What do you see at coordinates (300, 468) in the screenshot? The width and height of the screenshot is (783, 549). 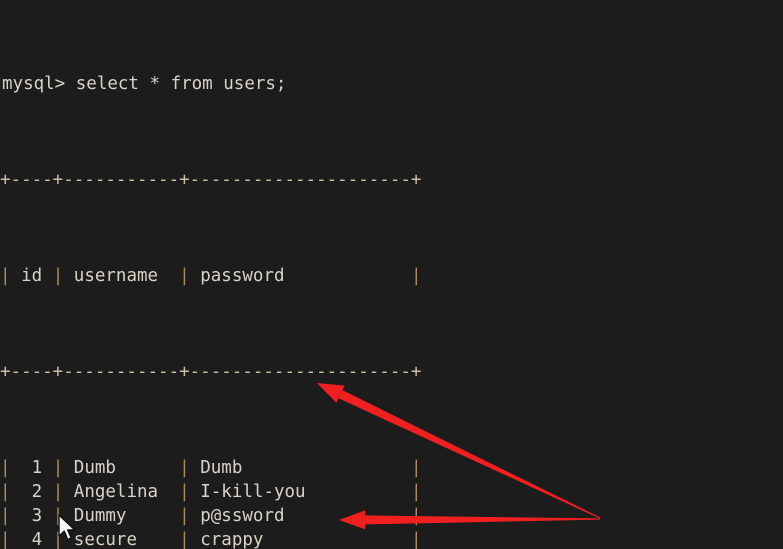 I see `cell-password: Dumb` at bounding box center [300, 468].